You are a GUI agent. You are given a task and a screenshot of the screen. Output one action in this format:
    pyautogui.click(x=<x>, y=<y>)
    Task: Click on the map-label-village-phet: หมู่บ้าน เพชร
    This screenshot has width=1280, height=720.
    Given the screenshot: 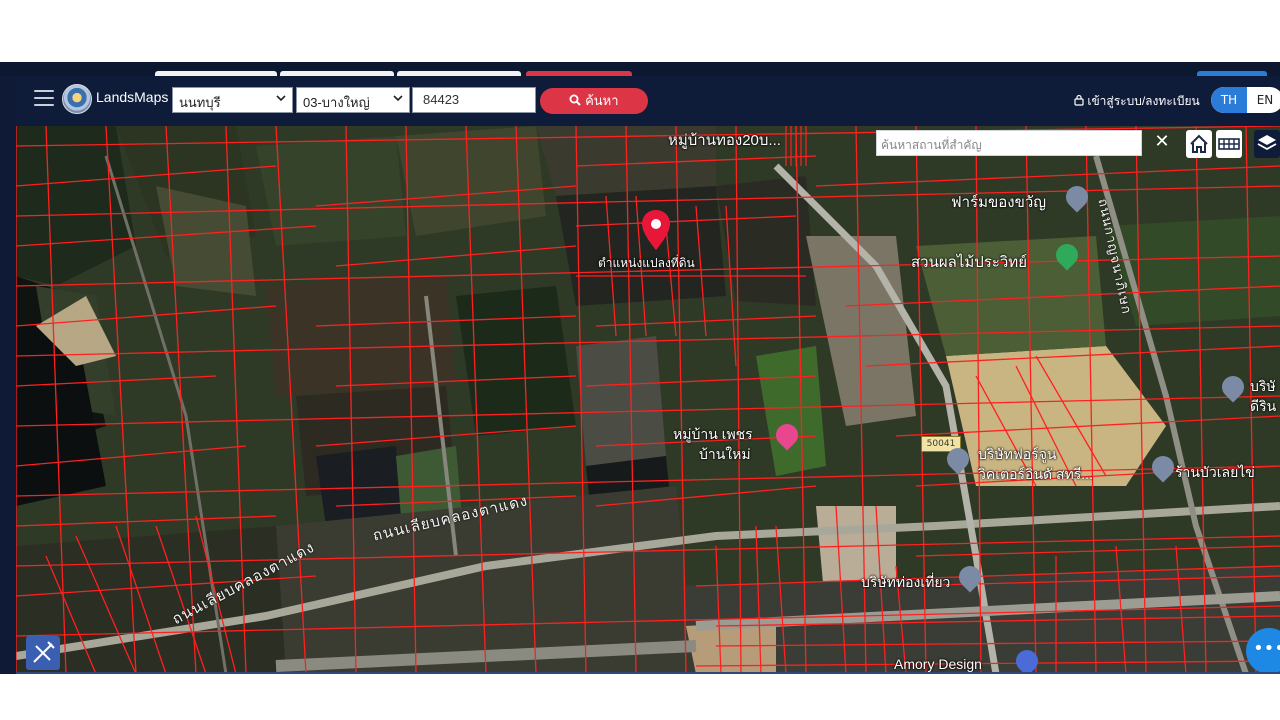 What is the action you would take?
    pyautogui.click(x=713, y=434)
    